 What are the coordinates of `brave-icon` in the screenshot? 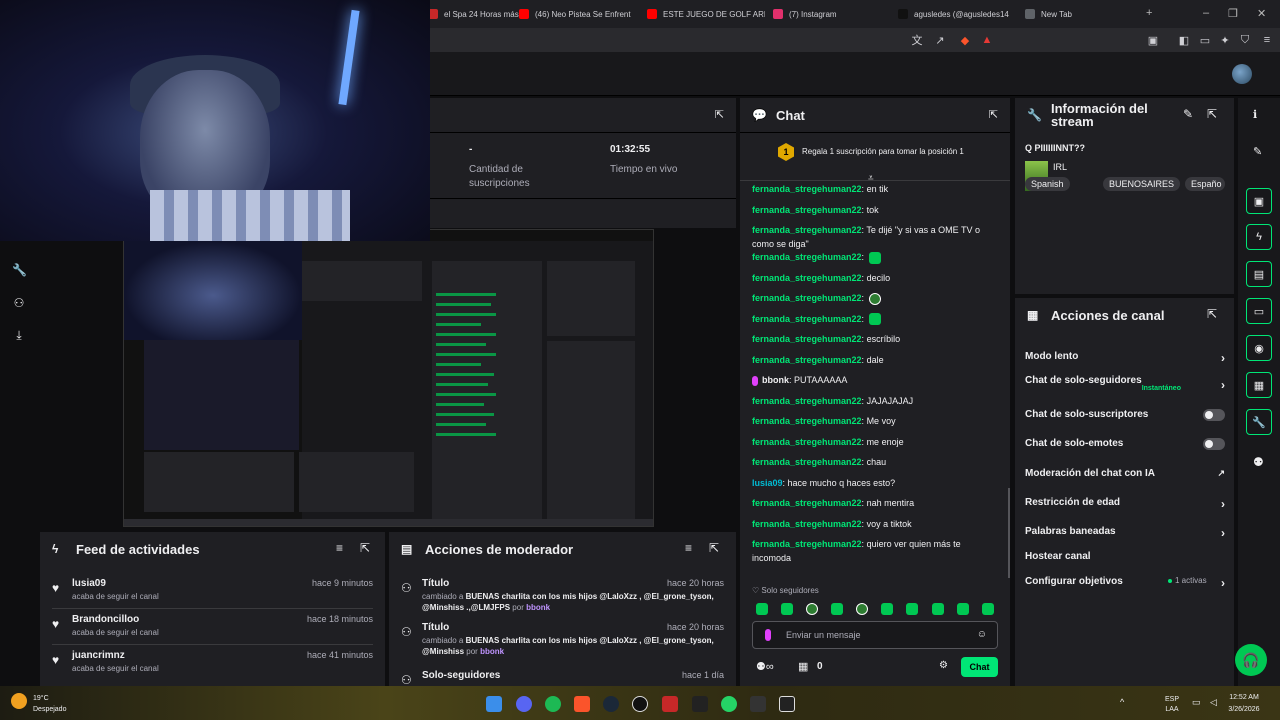 It's located at (582, 704).